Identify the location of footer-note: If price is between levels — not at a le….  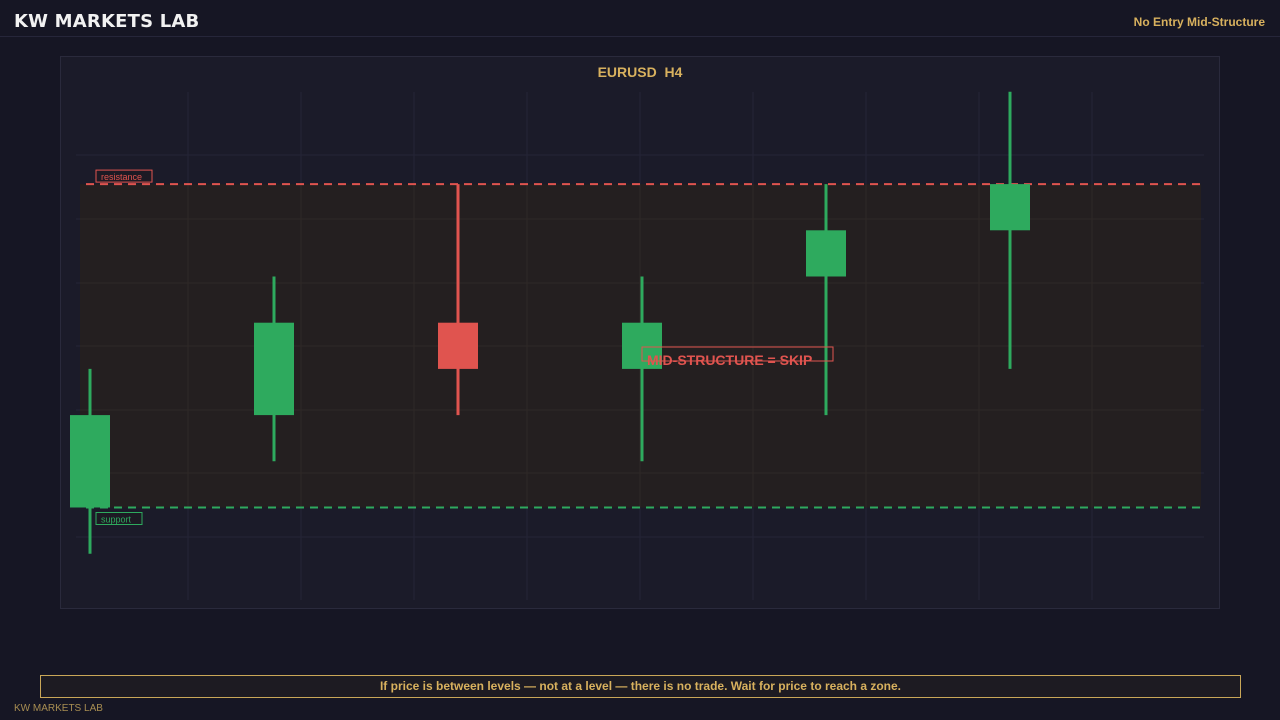
(640, 686).